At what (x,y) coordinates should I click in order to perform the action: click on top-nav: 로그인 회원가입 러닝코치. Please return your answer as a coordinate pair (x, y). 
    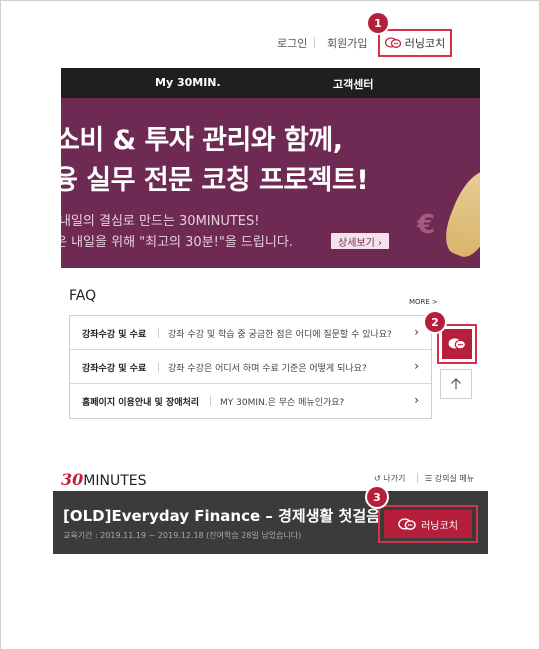
    Looking at the image, I should click on (270, 43).